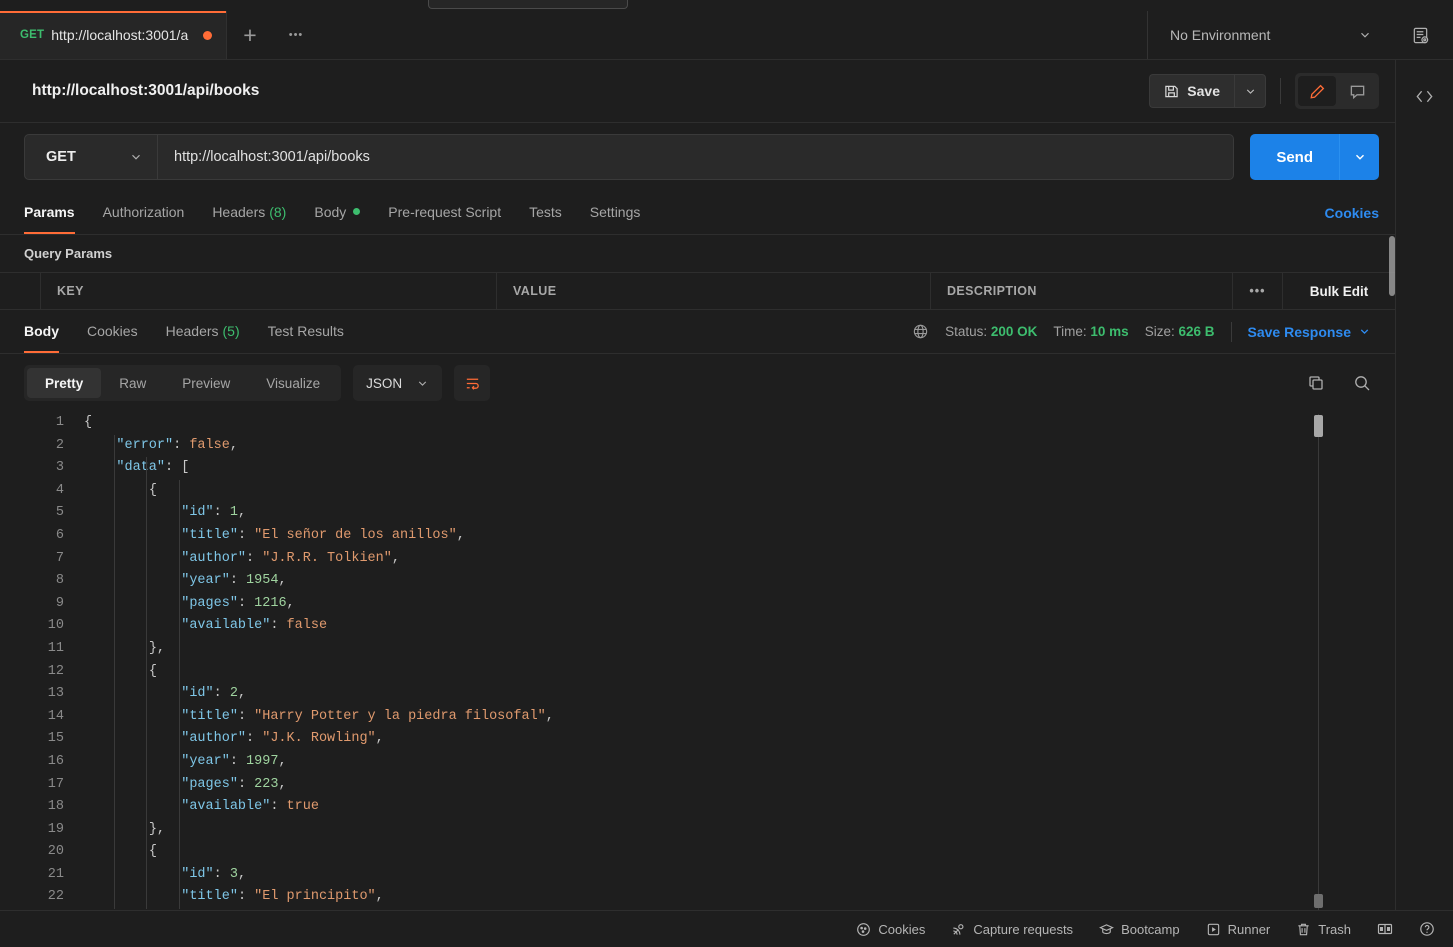 The image size is (1453, 947). Describe the element at coordinates (20, 291) in the screenshot. I see `select-all-cell` at that location.